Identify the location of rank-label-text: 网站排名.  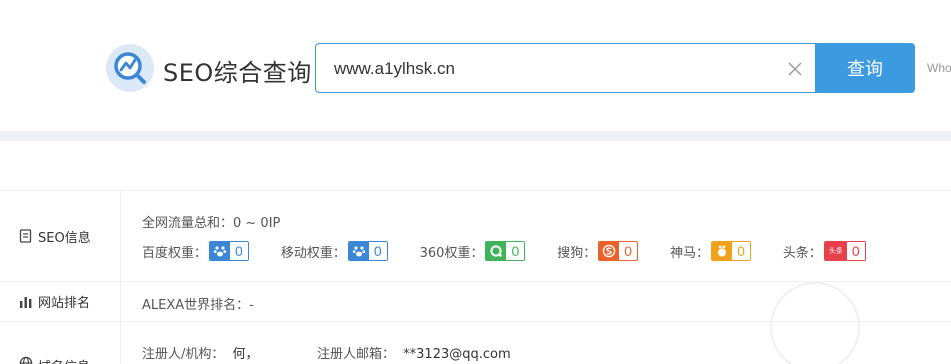
(64, 303).